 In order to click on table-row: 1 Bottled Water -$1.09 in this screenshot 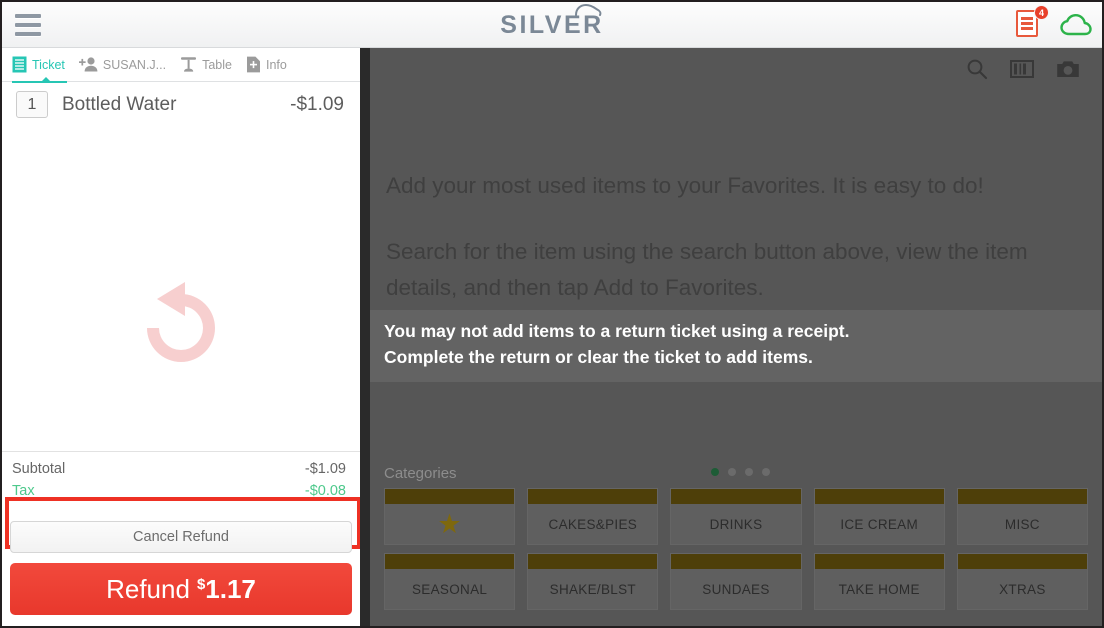, I will do `click(181, 104)`.